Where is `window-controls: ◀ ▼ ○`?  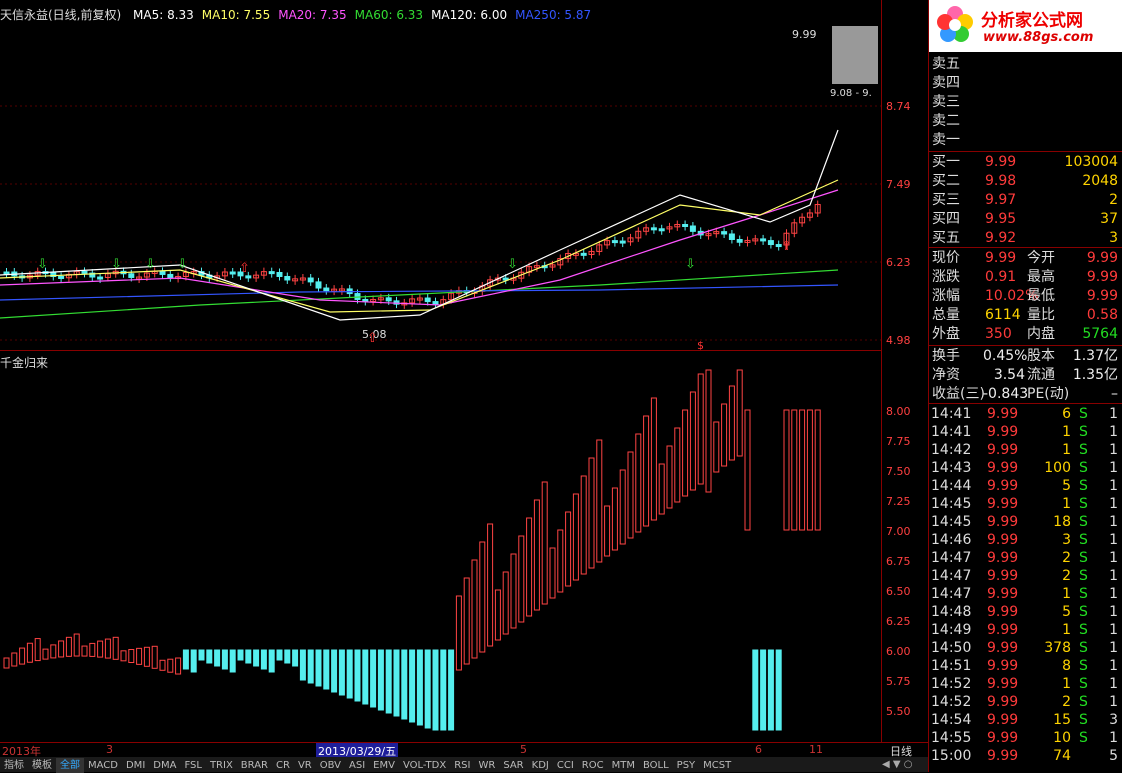 window-controls: ◀ ▼ ○ is located at coordinates (905, 764).